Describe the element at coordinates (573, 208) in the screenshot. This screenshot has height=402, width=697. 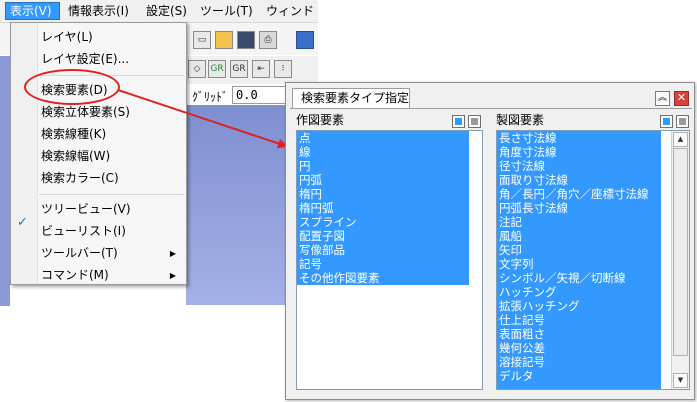
I see `list-item: 円弧長寸法線` at that location.